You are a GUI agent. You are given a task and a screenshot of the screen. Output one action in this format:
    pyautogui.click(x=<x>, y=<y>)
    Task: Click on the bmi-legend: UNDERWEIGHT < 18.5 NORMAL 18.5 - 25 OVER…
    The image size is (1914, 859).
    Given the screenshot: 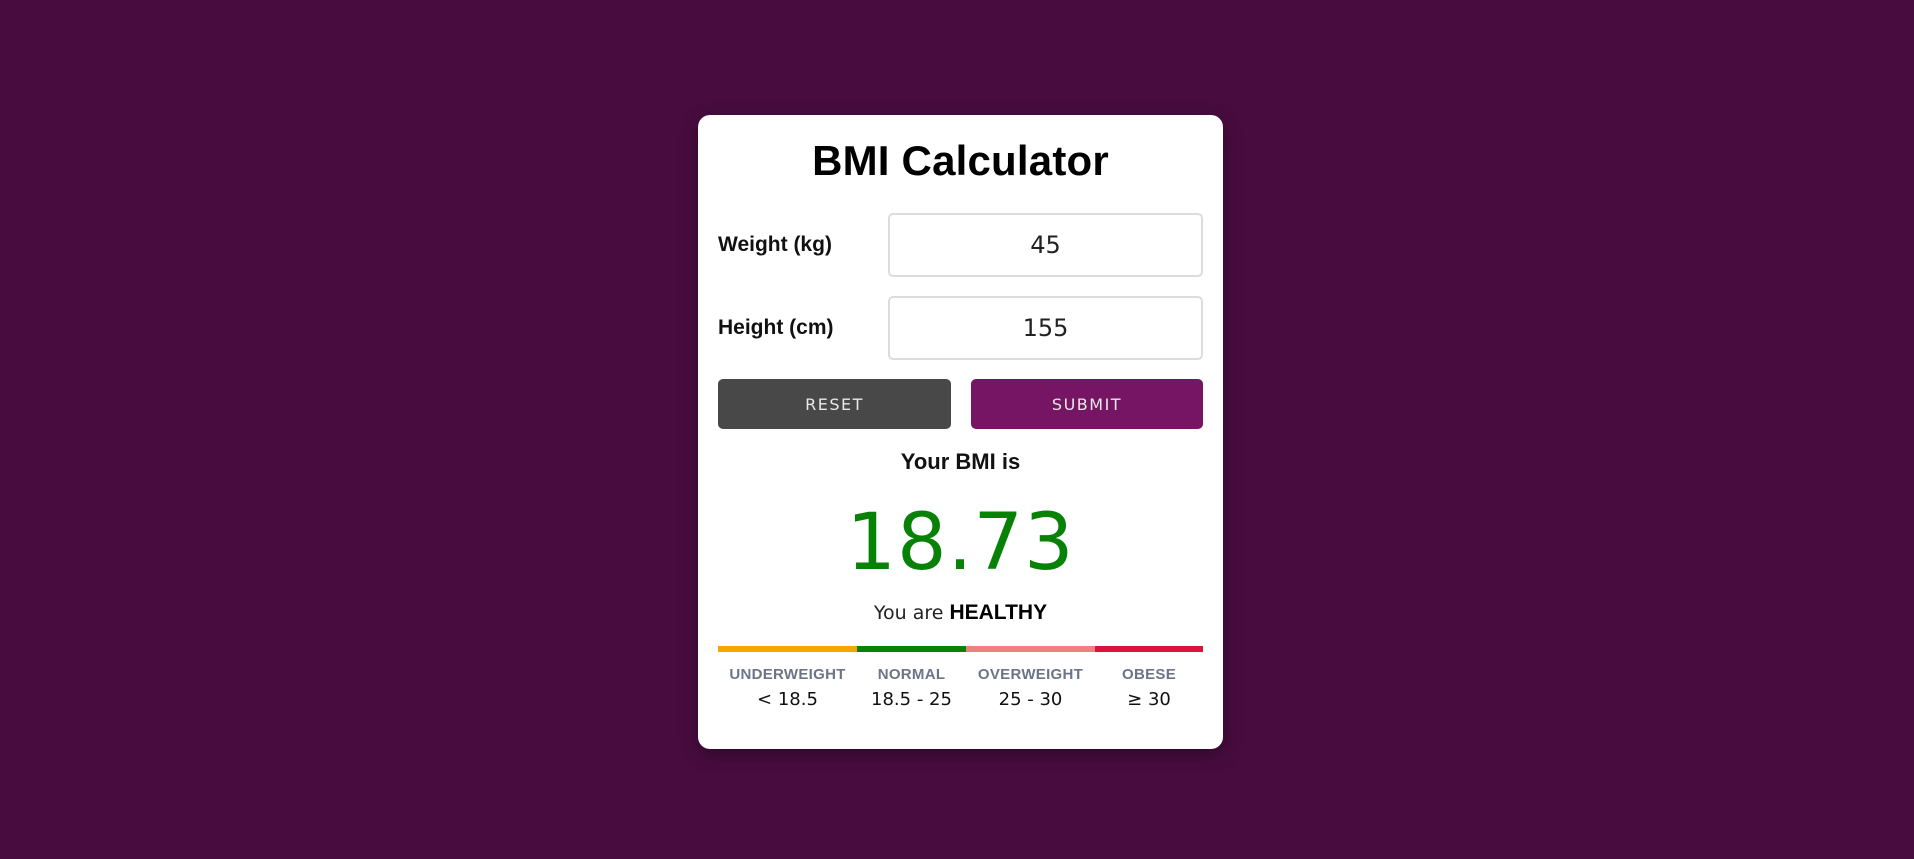 What is the action you would take?
    pyautogui.click(x=960, y=688)
    